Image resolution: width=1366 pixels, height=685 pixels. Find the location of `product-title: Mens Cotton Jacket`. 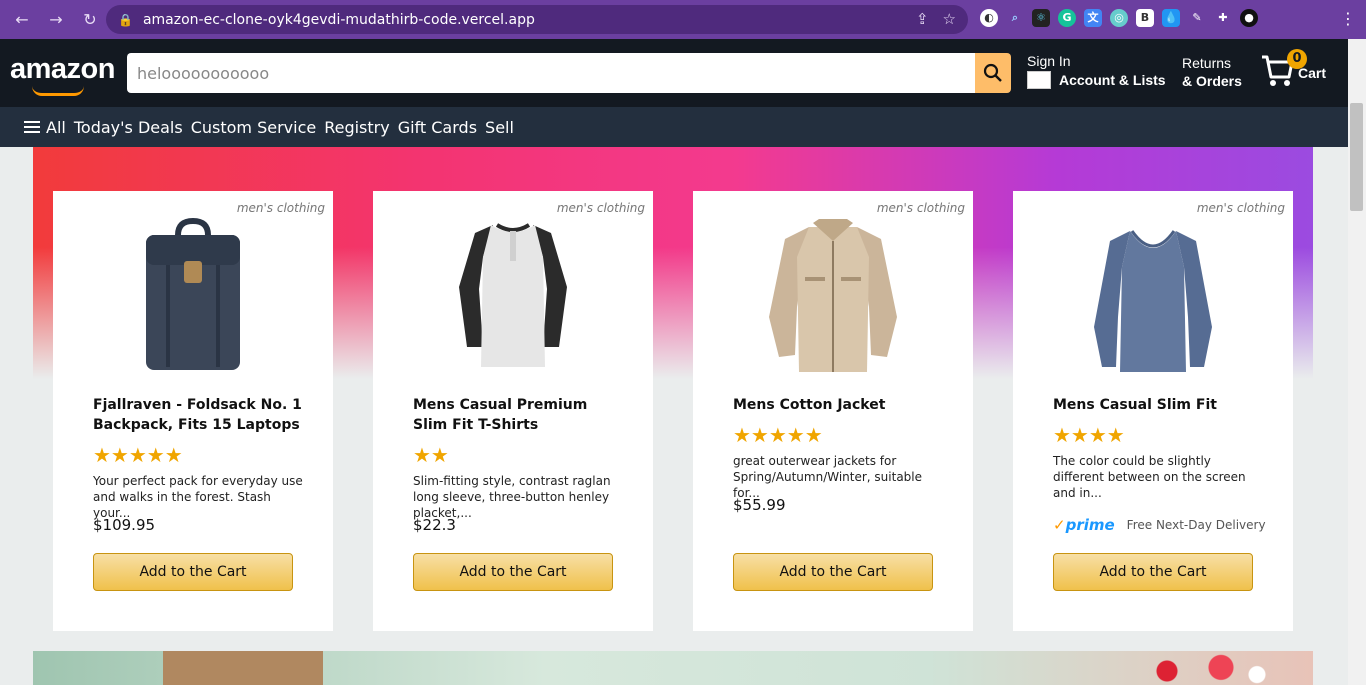

product-title: Mens Cotton Jacket is located at coordinates (838, 405).